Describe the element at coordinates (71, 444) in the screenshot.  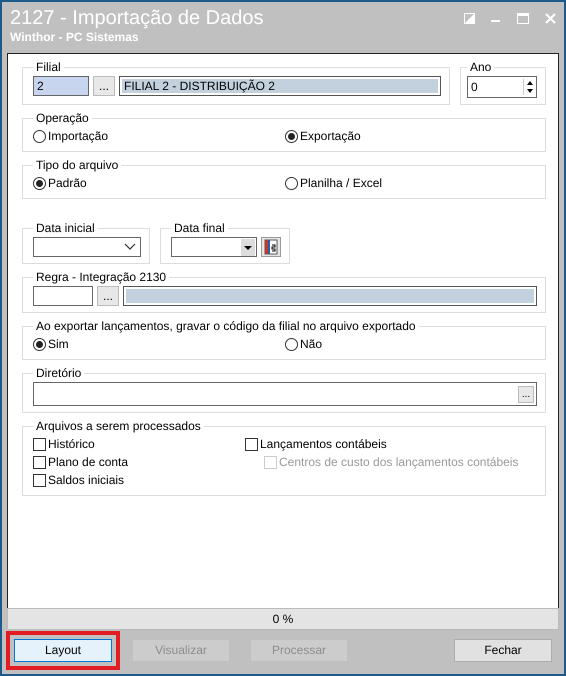
I see `checkbox-label: Histórico` at that location.